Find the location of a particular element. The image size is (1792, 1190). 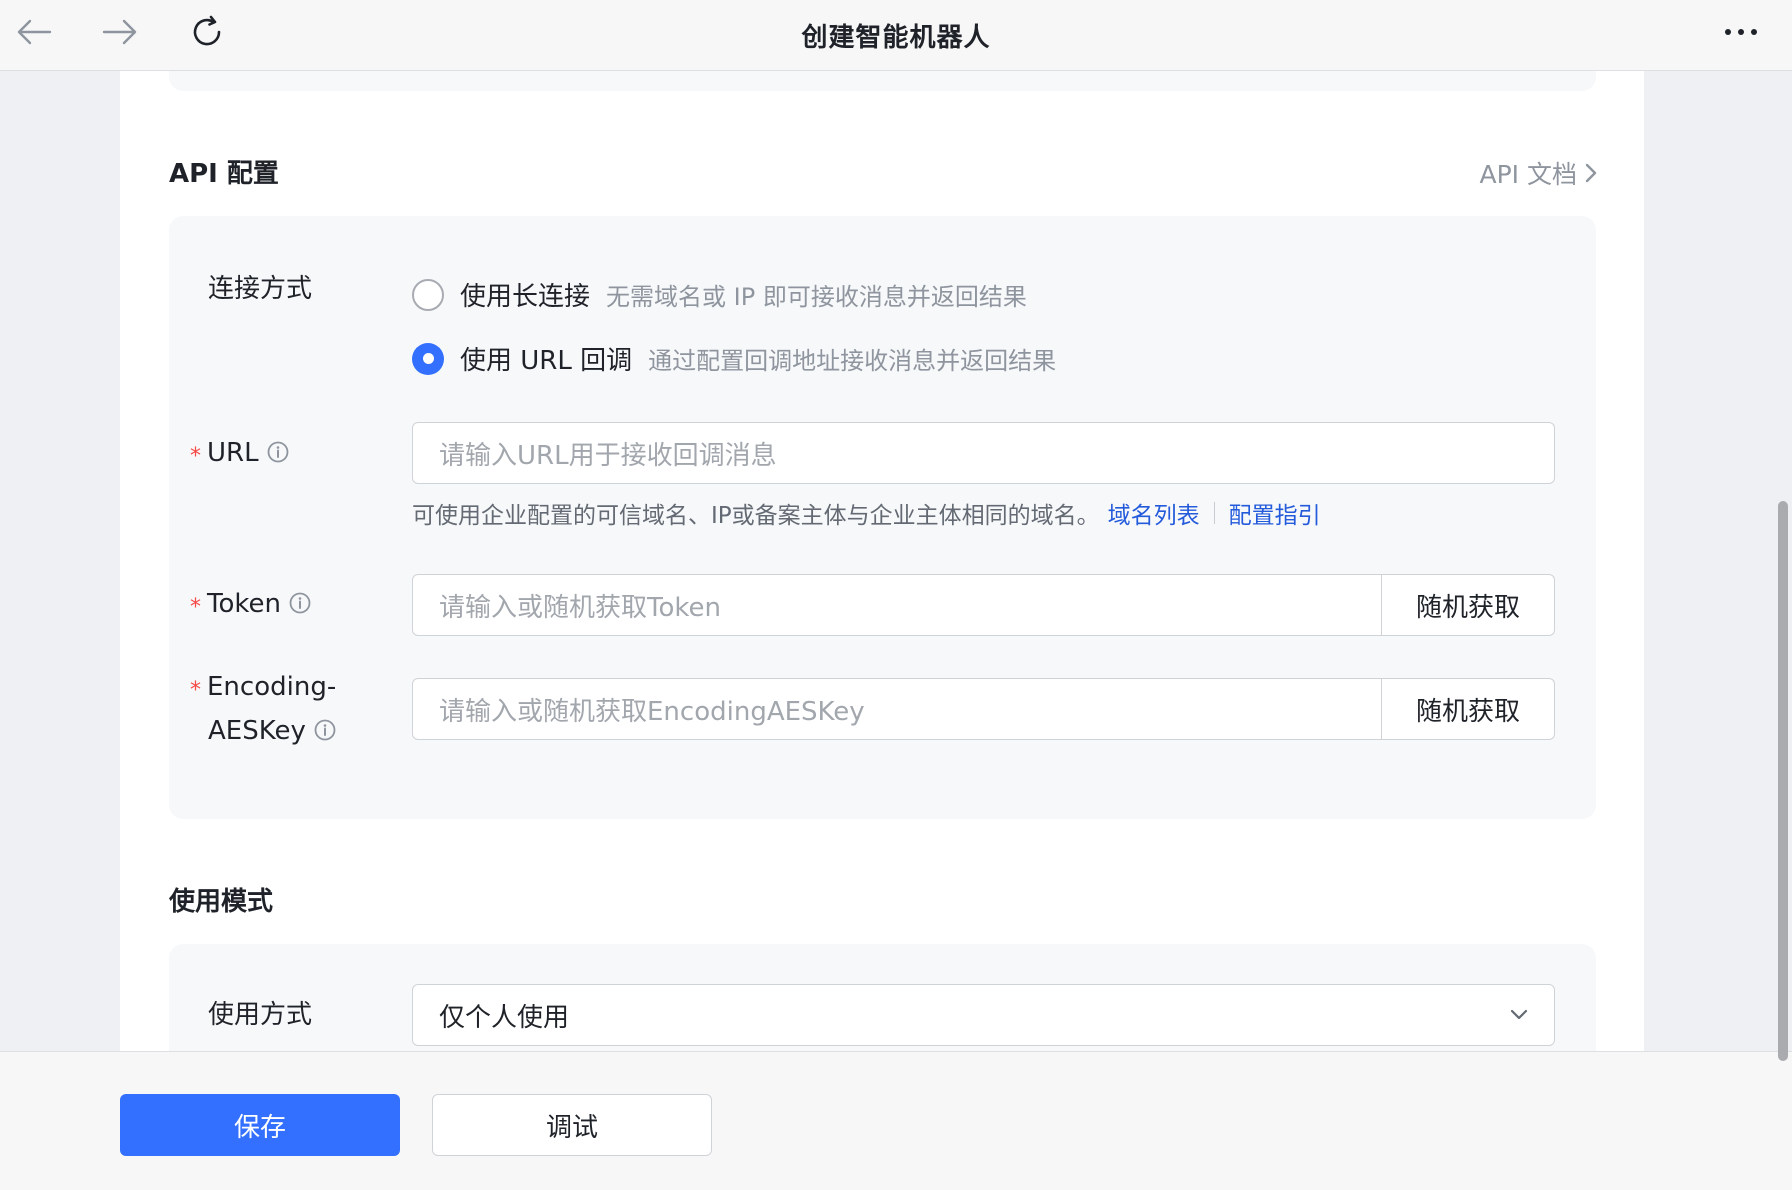

aeskey-label-line2: AESKey is located at coordinates (257, 731).